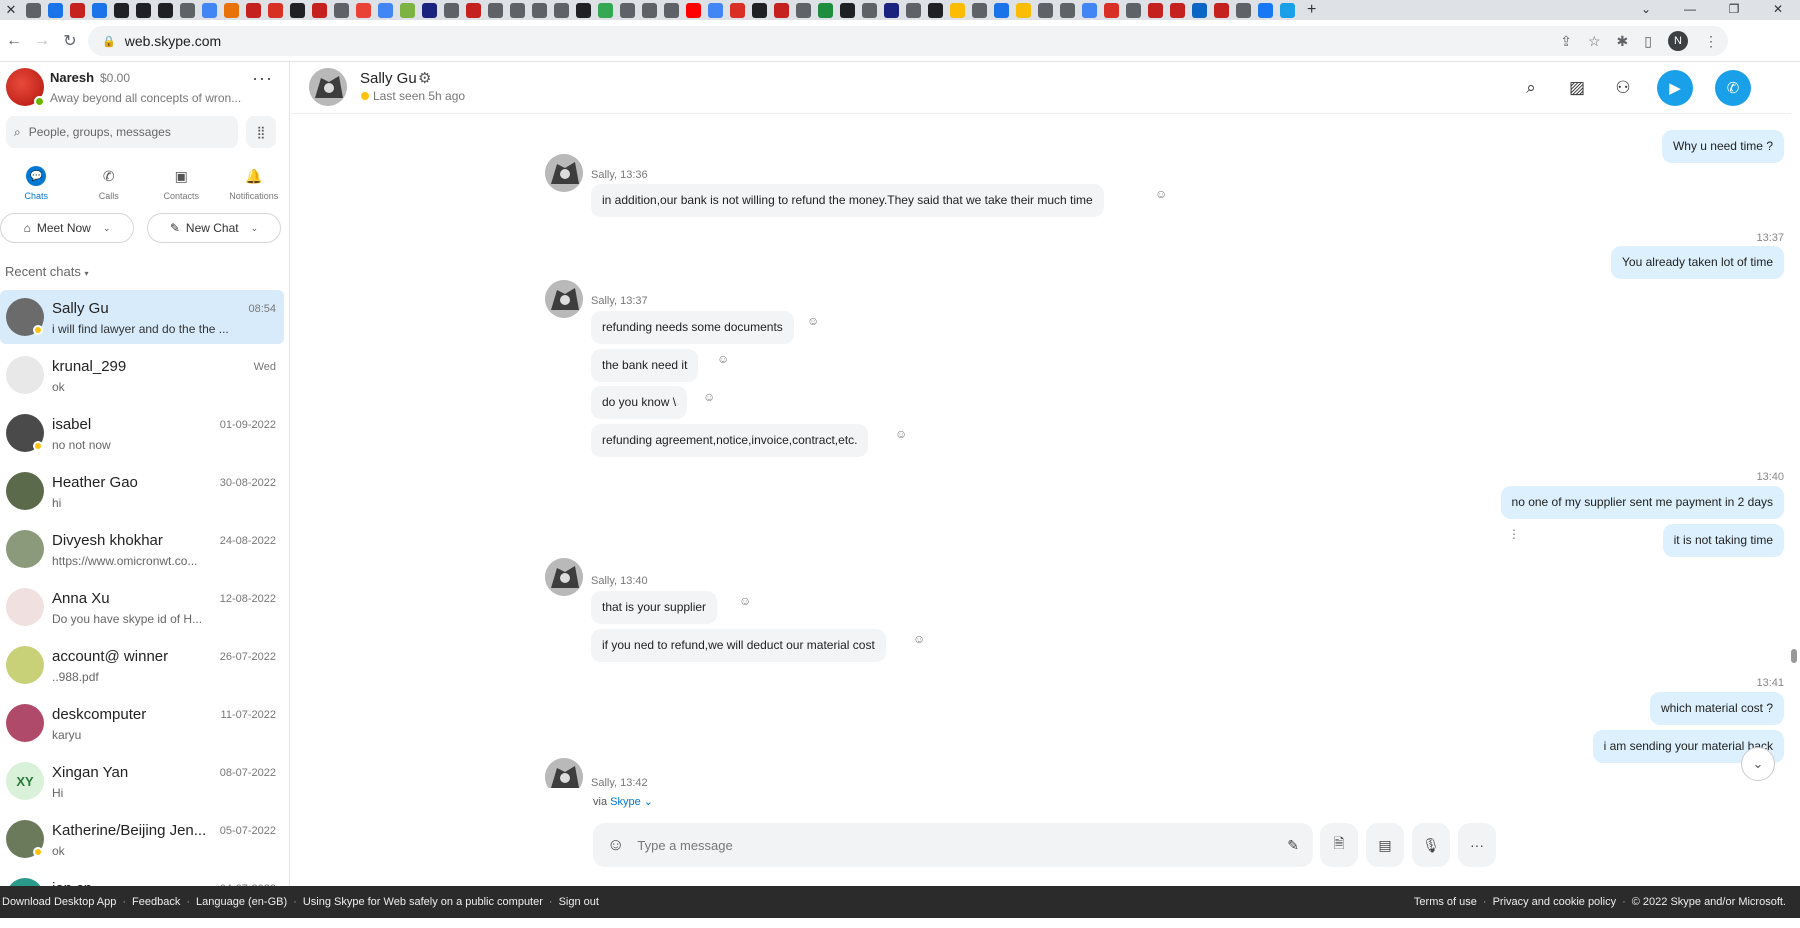  What do you see at coordinates (424, 78) in the screenshot?
I see `gear-icon: ⚙` at bounding box center [424, 78].